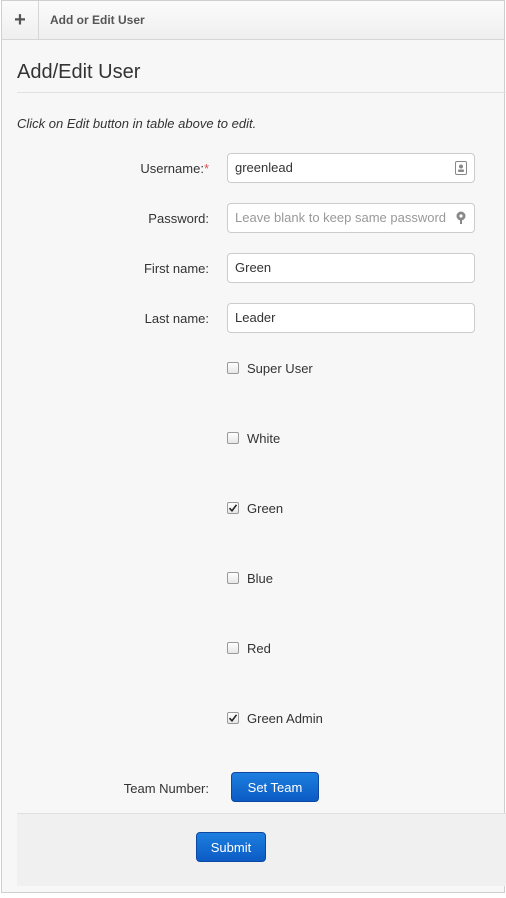 This screenshot has height=898, width=506. I want to click on plus-icon: +, so click(20, 20).